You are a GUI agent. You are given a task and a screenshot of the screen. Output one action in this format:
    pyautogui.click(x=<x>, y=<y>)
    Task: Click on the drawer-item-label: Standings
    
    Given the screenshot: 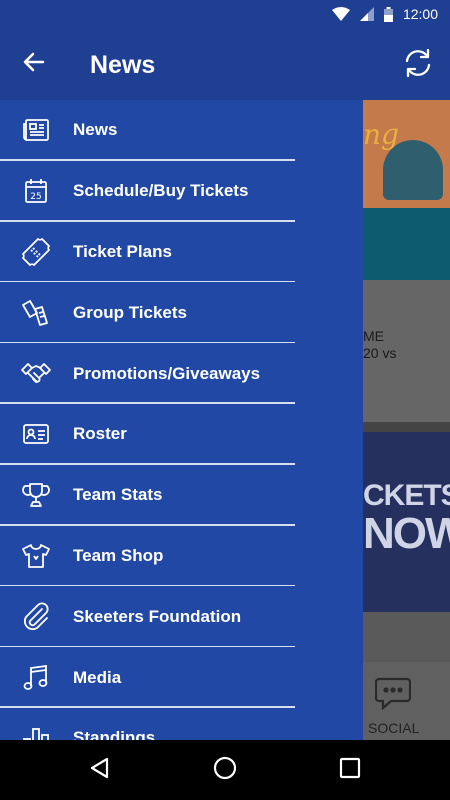 What is the action you would take?
    pyautogui.click(x=114, y=734)
    